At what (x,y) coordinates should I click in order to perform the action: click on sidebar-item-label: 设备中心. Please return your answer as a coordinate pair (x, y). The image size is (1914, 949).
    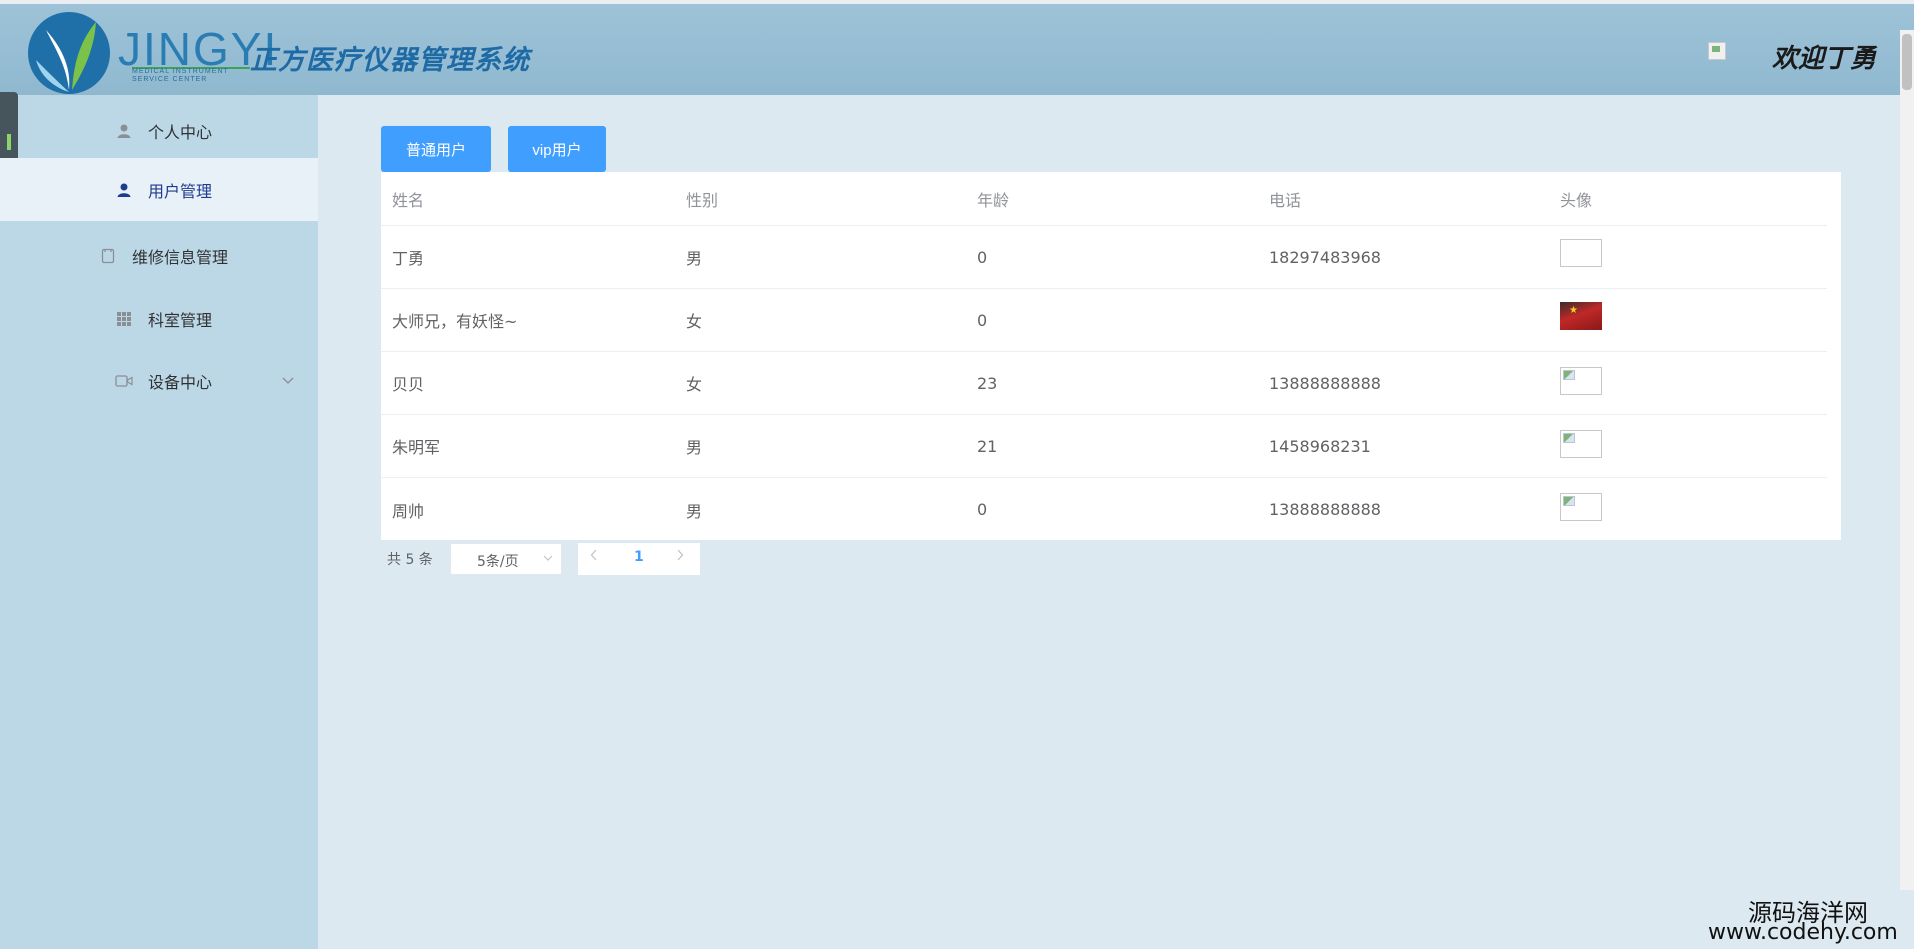
    Looking at the image, I should click on (180, 382).